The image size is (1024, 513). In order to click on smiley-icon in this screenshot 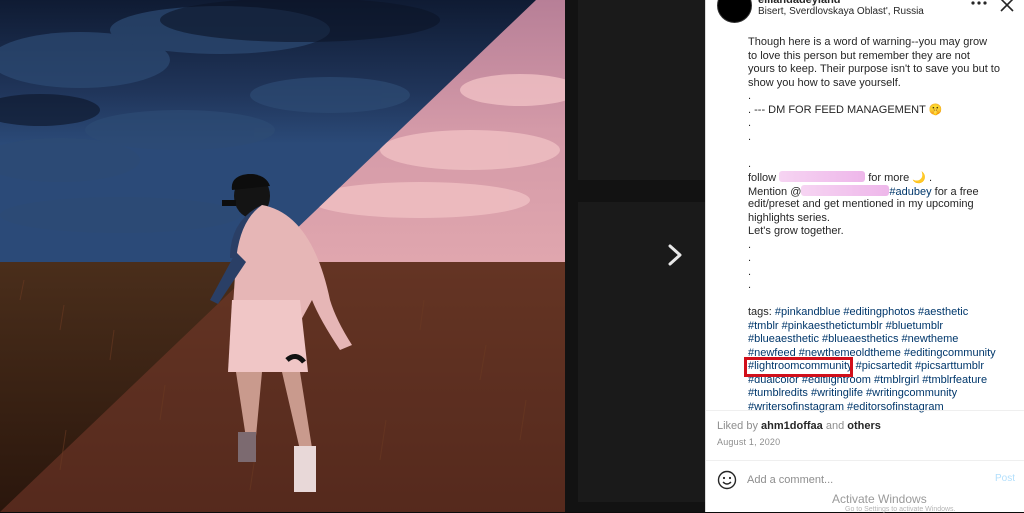, I will do `click(727, 480)`.